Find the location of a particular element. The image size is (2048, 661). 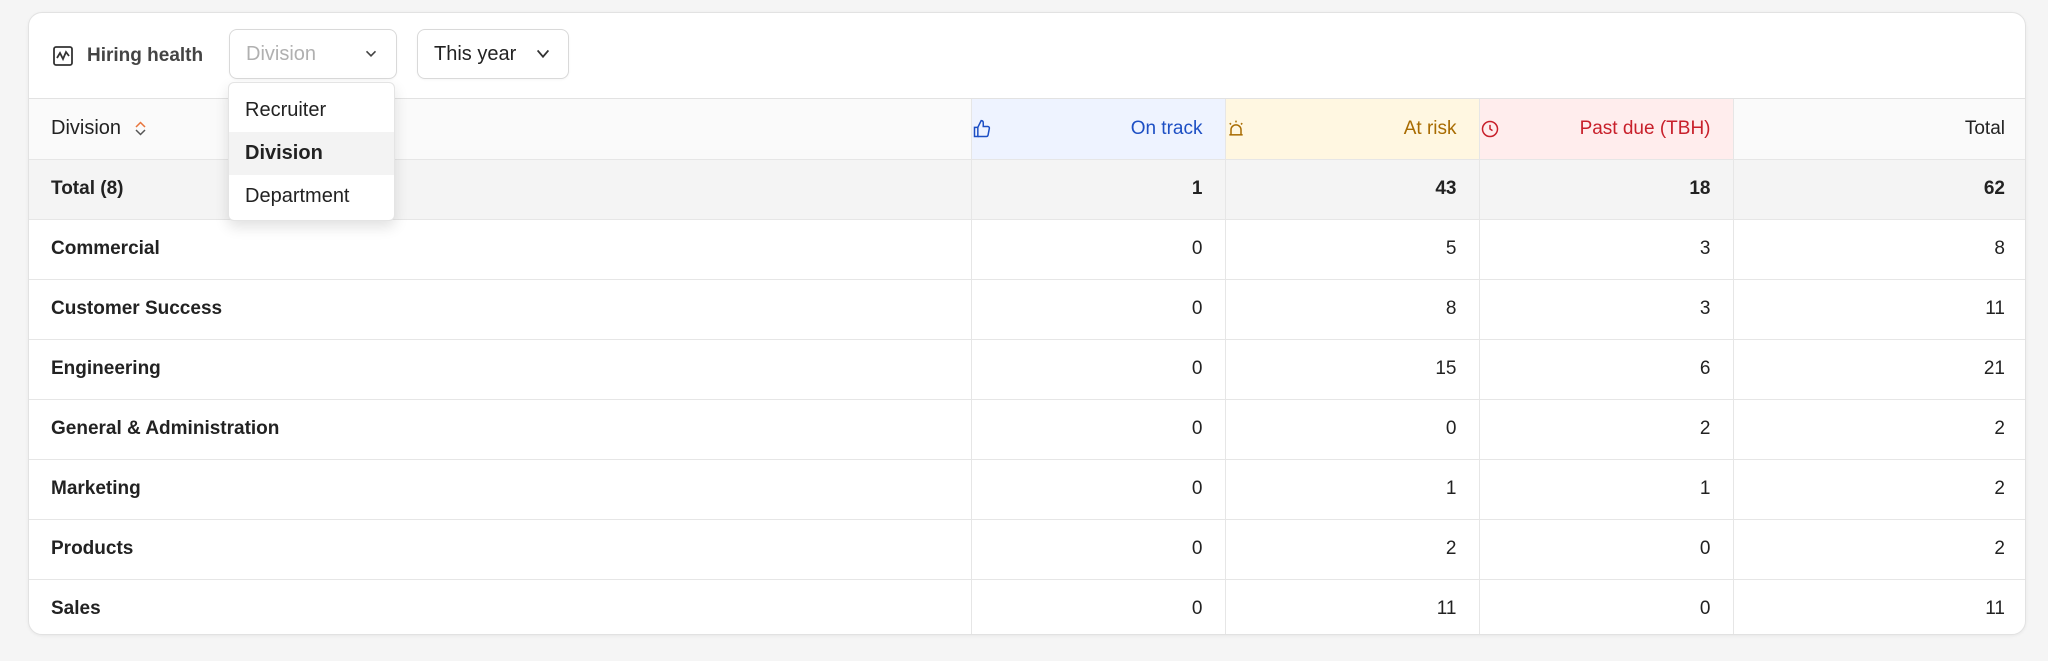

period-dropdown: This year is located at coordinates (493, 54).